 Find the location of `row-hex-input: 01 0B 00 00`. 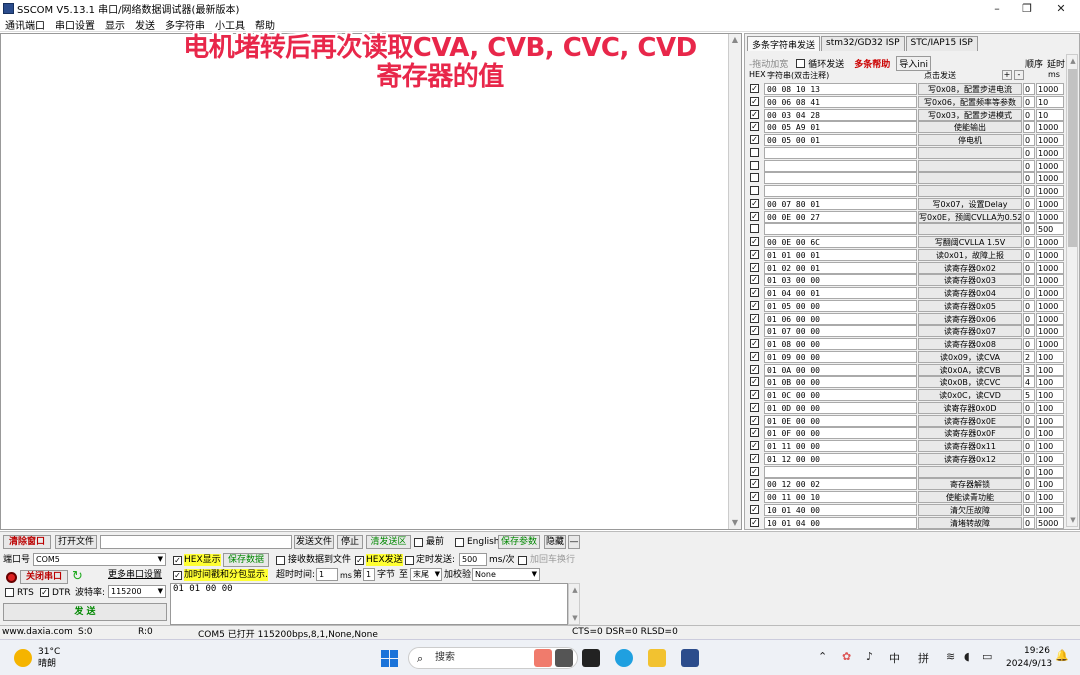

row-hex-input: 01 0B 00 00 is located at coordinates (840, 382).